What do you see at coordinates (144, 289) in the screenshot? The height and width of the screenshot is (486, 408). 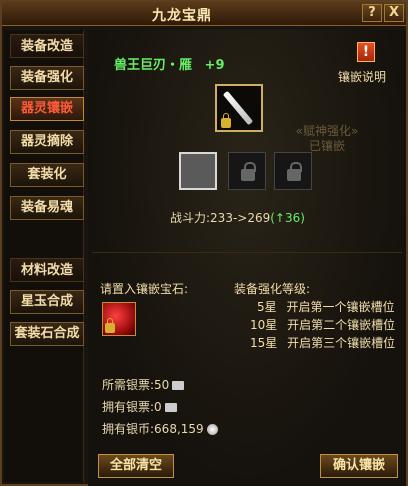 I see `gem-prompt: 请置入镶嵌宝石:` at bounding box center [144, 289].